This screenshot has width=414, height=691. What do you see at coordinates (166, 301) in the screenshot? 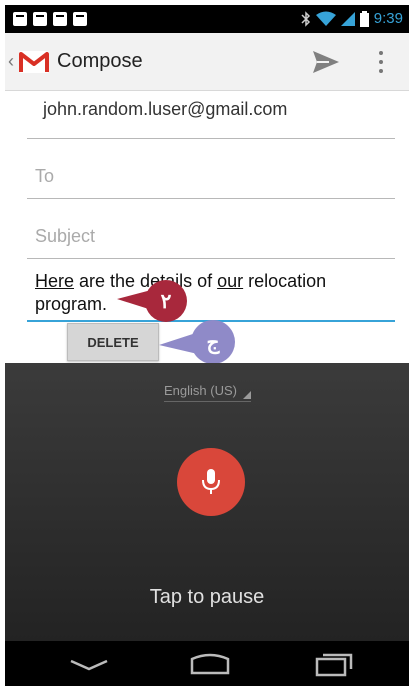
I see `callout-badge: ٢` at bounding box center [166, 301].